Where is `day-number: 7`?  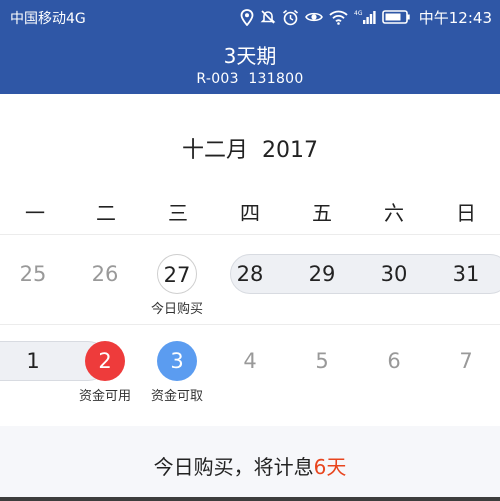 day-number: 7 is located at coordinates (466, 361).